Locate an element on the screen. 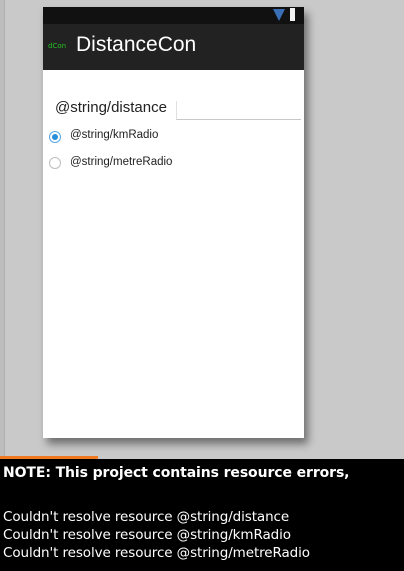  distance-label: @string/distance is located at coordinates (111, 107).